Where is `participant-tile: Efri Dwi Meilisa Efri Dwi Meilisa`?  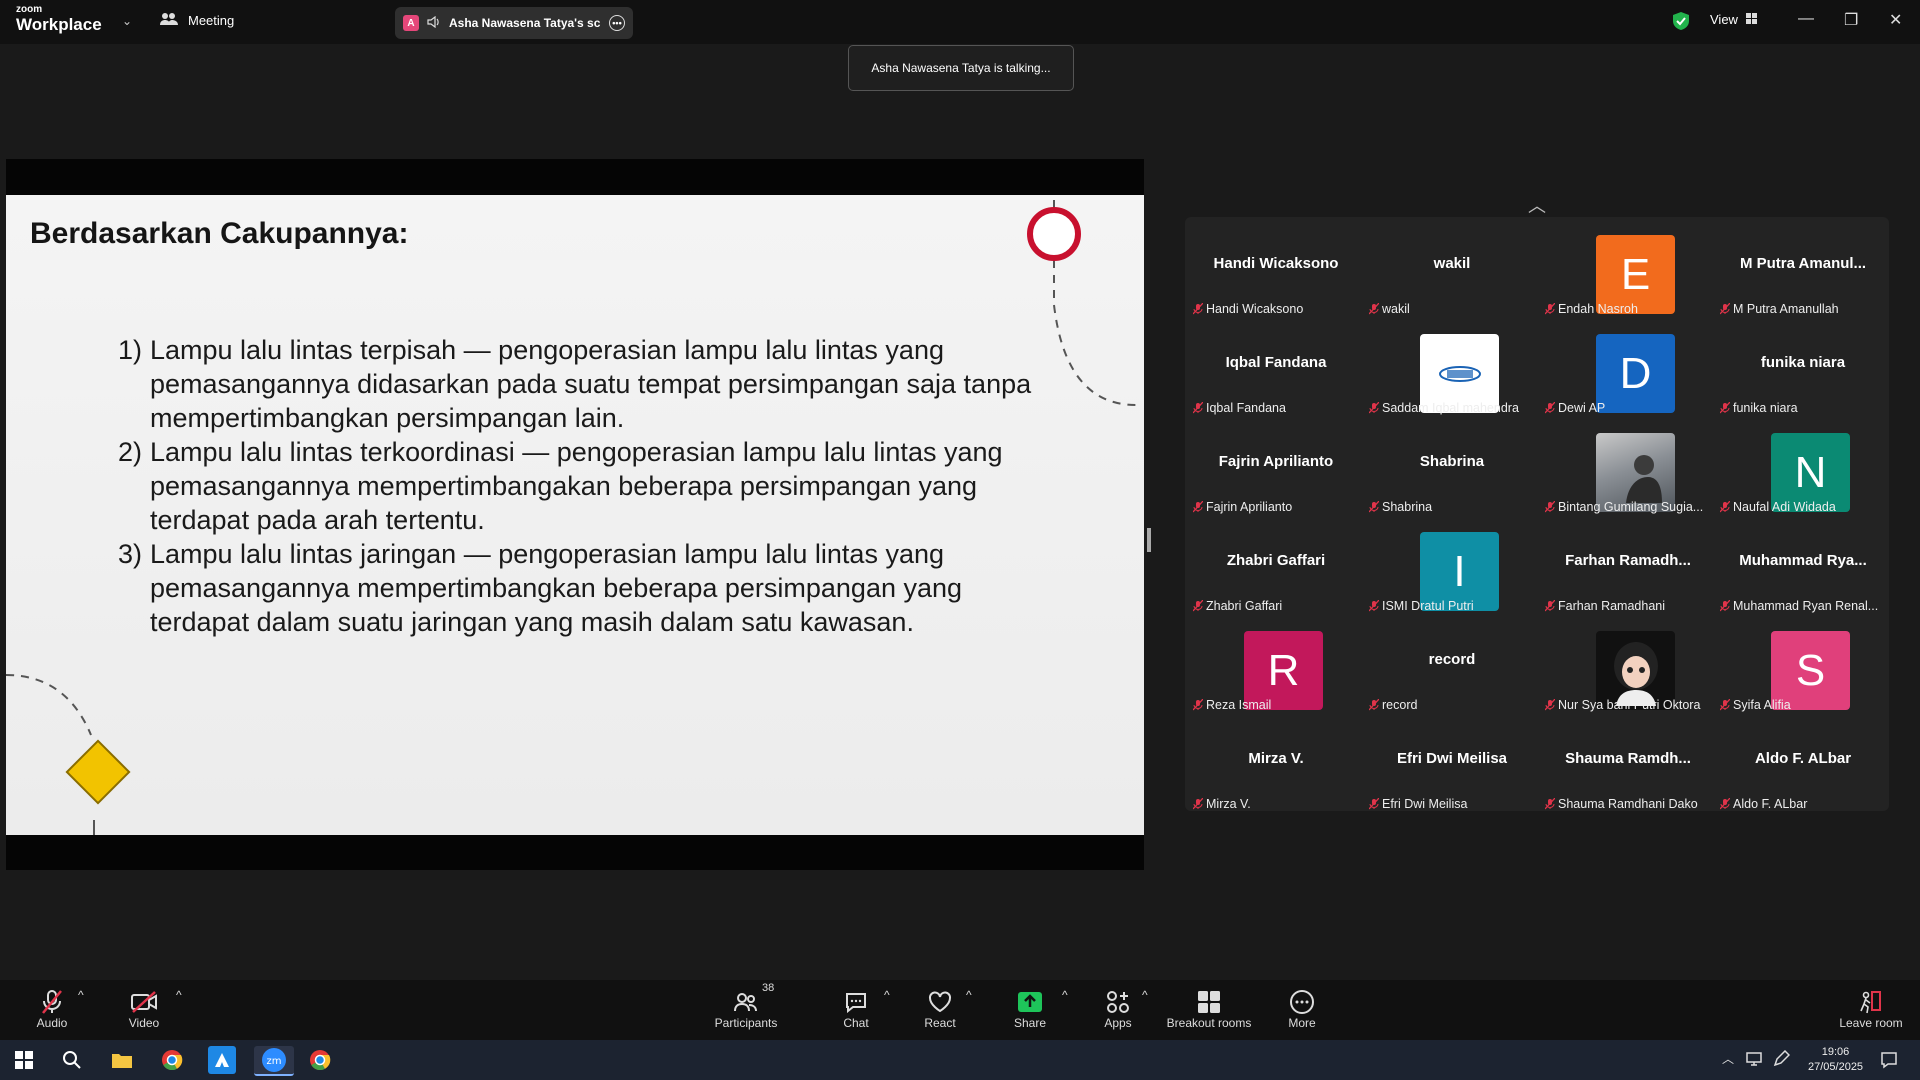 participant-tile: Efri Dwi Meilisa Efri Dwi Meilisa is located at coordinates (1452, 769).